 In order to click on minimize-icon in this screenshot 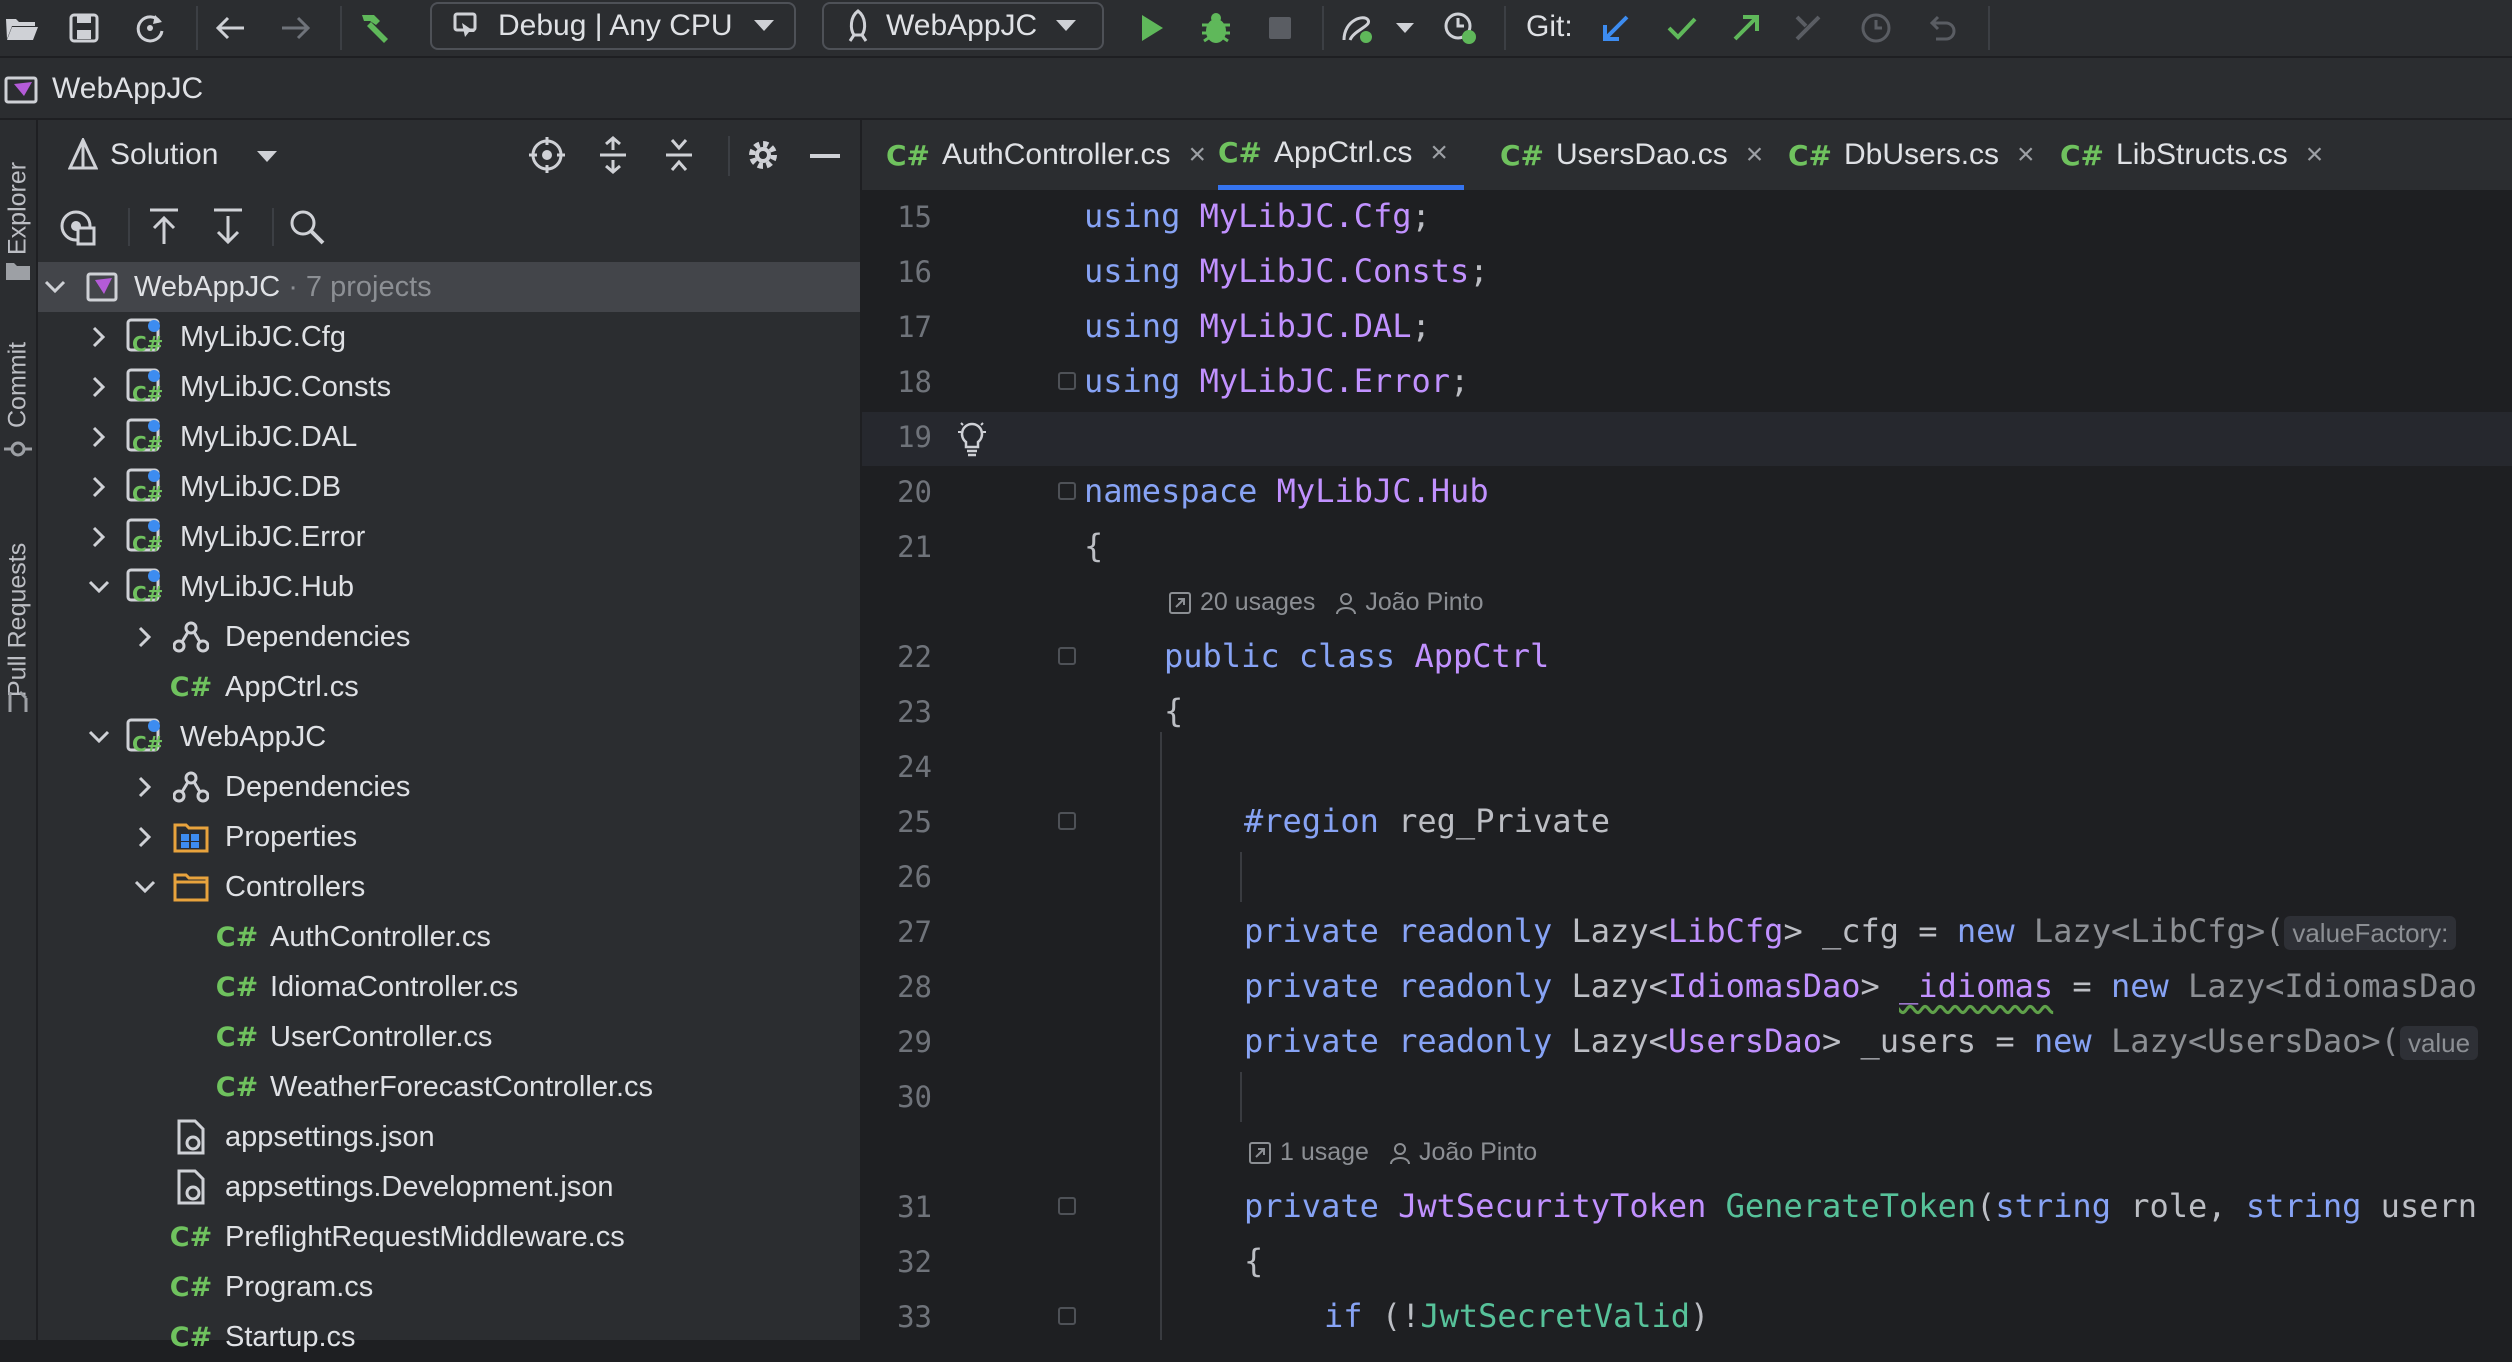, I will do `click(825, 156)`.